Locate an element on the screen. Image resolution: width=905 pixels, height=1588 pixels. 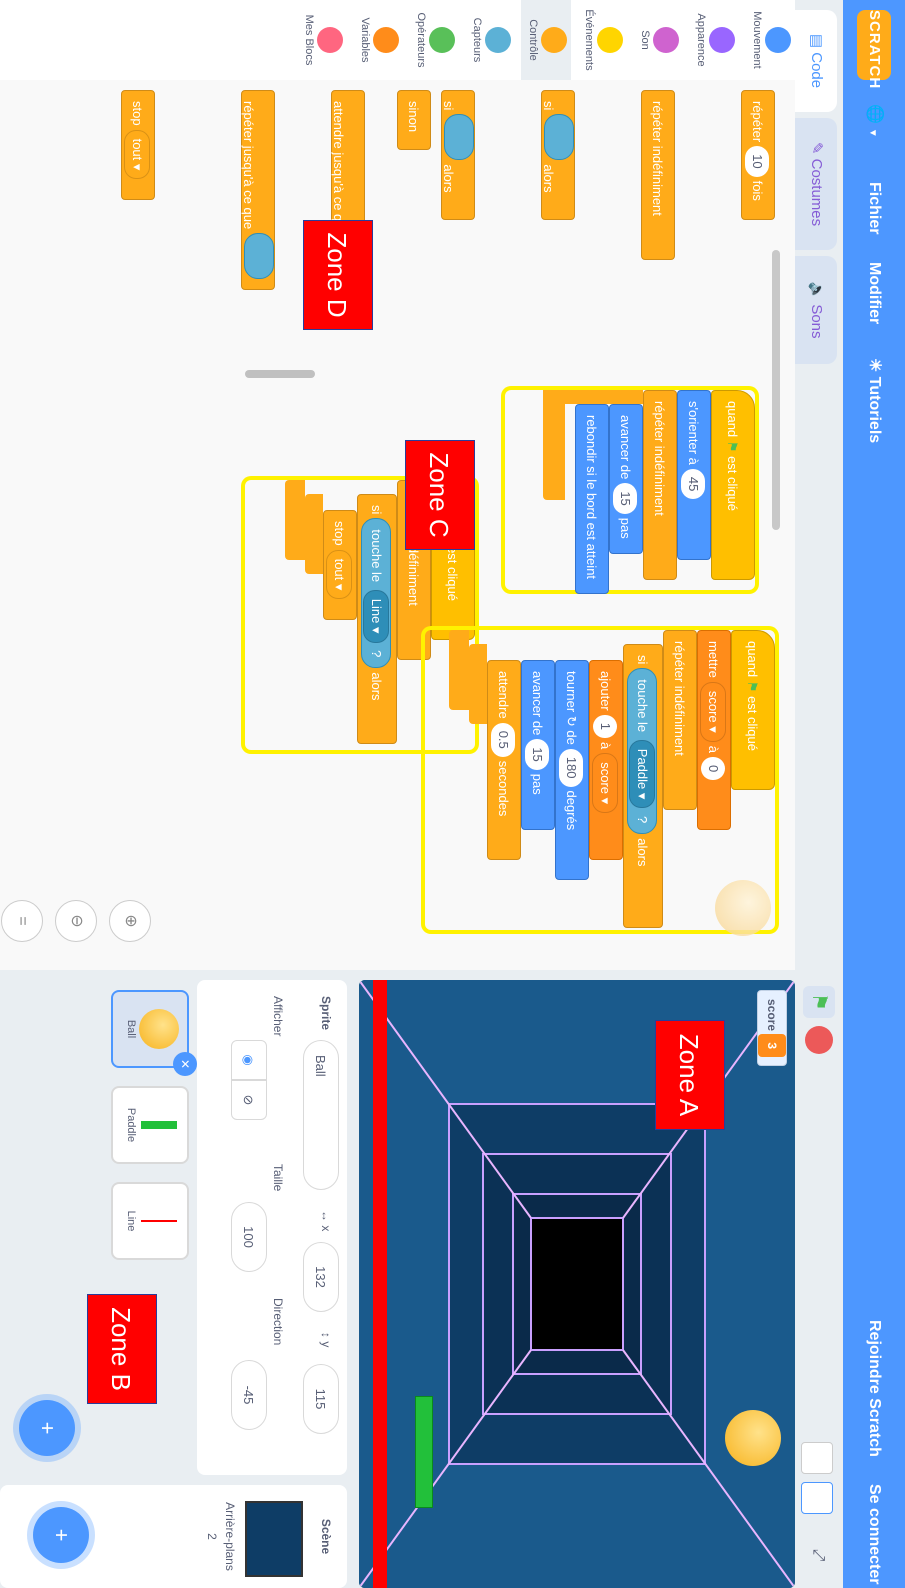
palette-scrollbar is located at coordinates (280, 374).